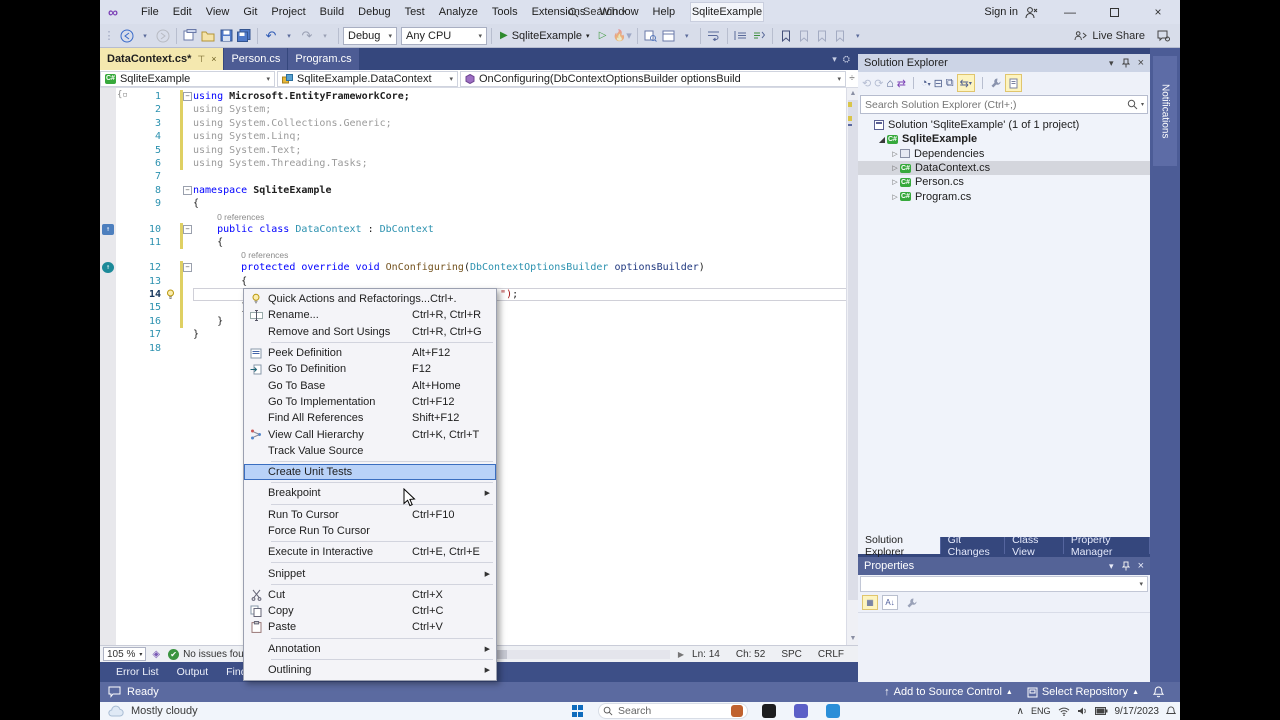 The image size is (1280, 720). What do you see at coordinates (1001, 12) in the screenshot?
I see `sign-in-link: Sign in` at bounding box center [1001, 12].